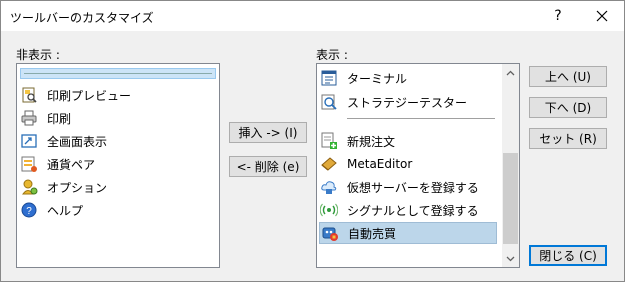  I want to click on list-item-label: 自動売買, so click(372, 233).